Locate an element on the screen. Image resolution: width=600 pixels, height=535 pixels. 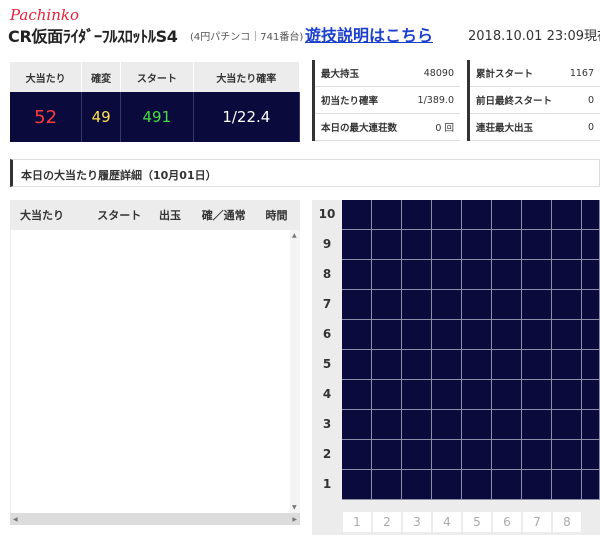
info-label-first-hit-prob: 初当たり確率 is located at coordinates (360, 100).